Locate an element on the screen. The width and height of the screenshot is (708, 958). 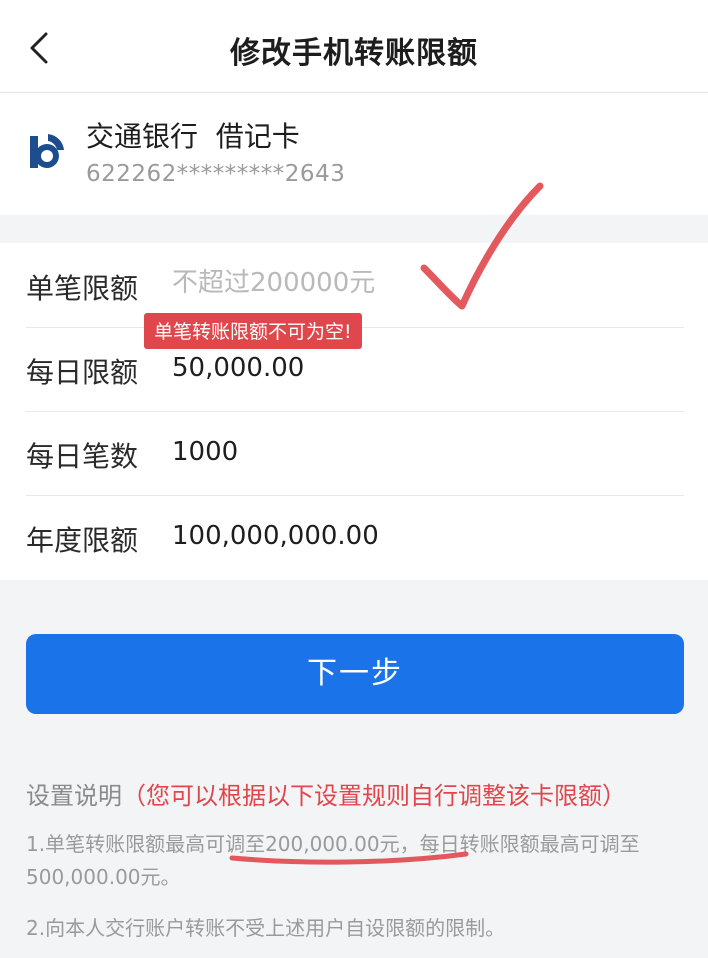
settings-notes-header: 设置说明（您可以根据以下设置规则自行调整该卡限额） is located at coordinates (326, 793).